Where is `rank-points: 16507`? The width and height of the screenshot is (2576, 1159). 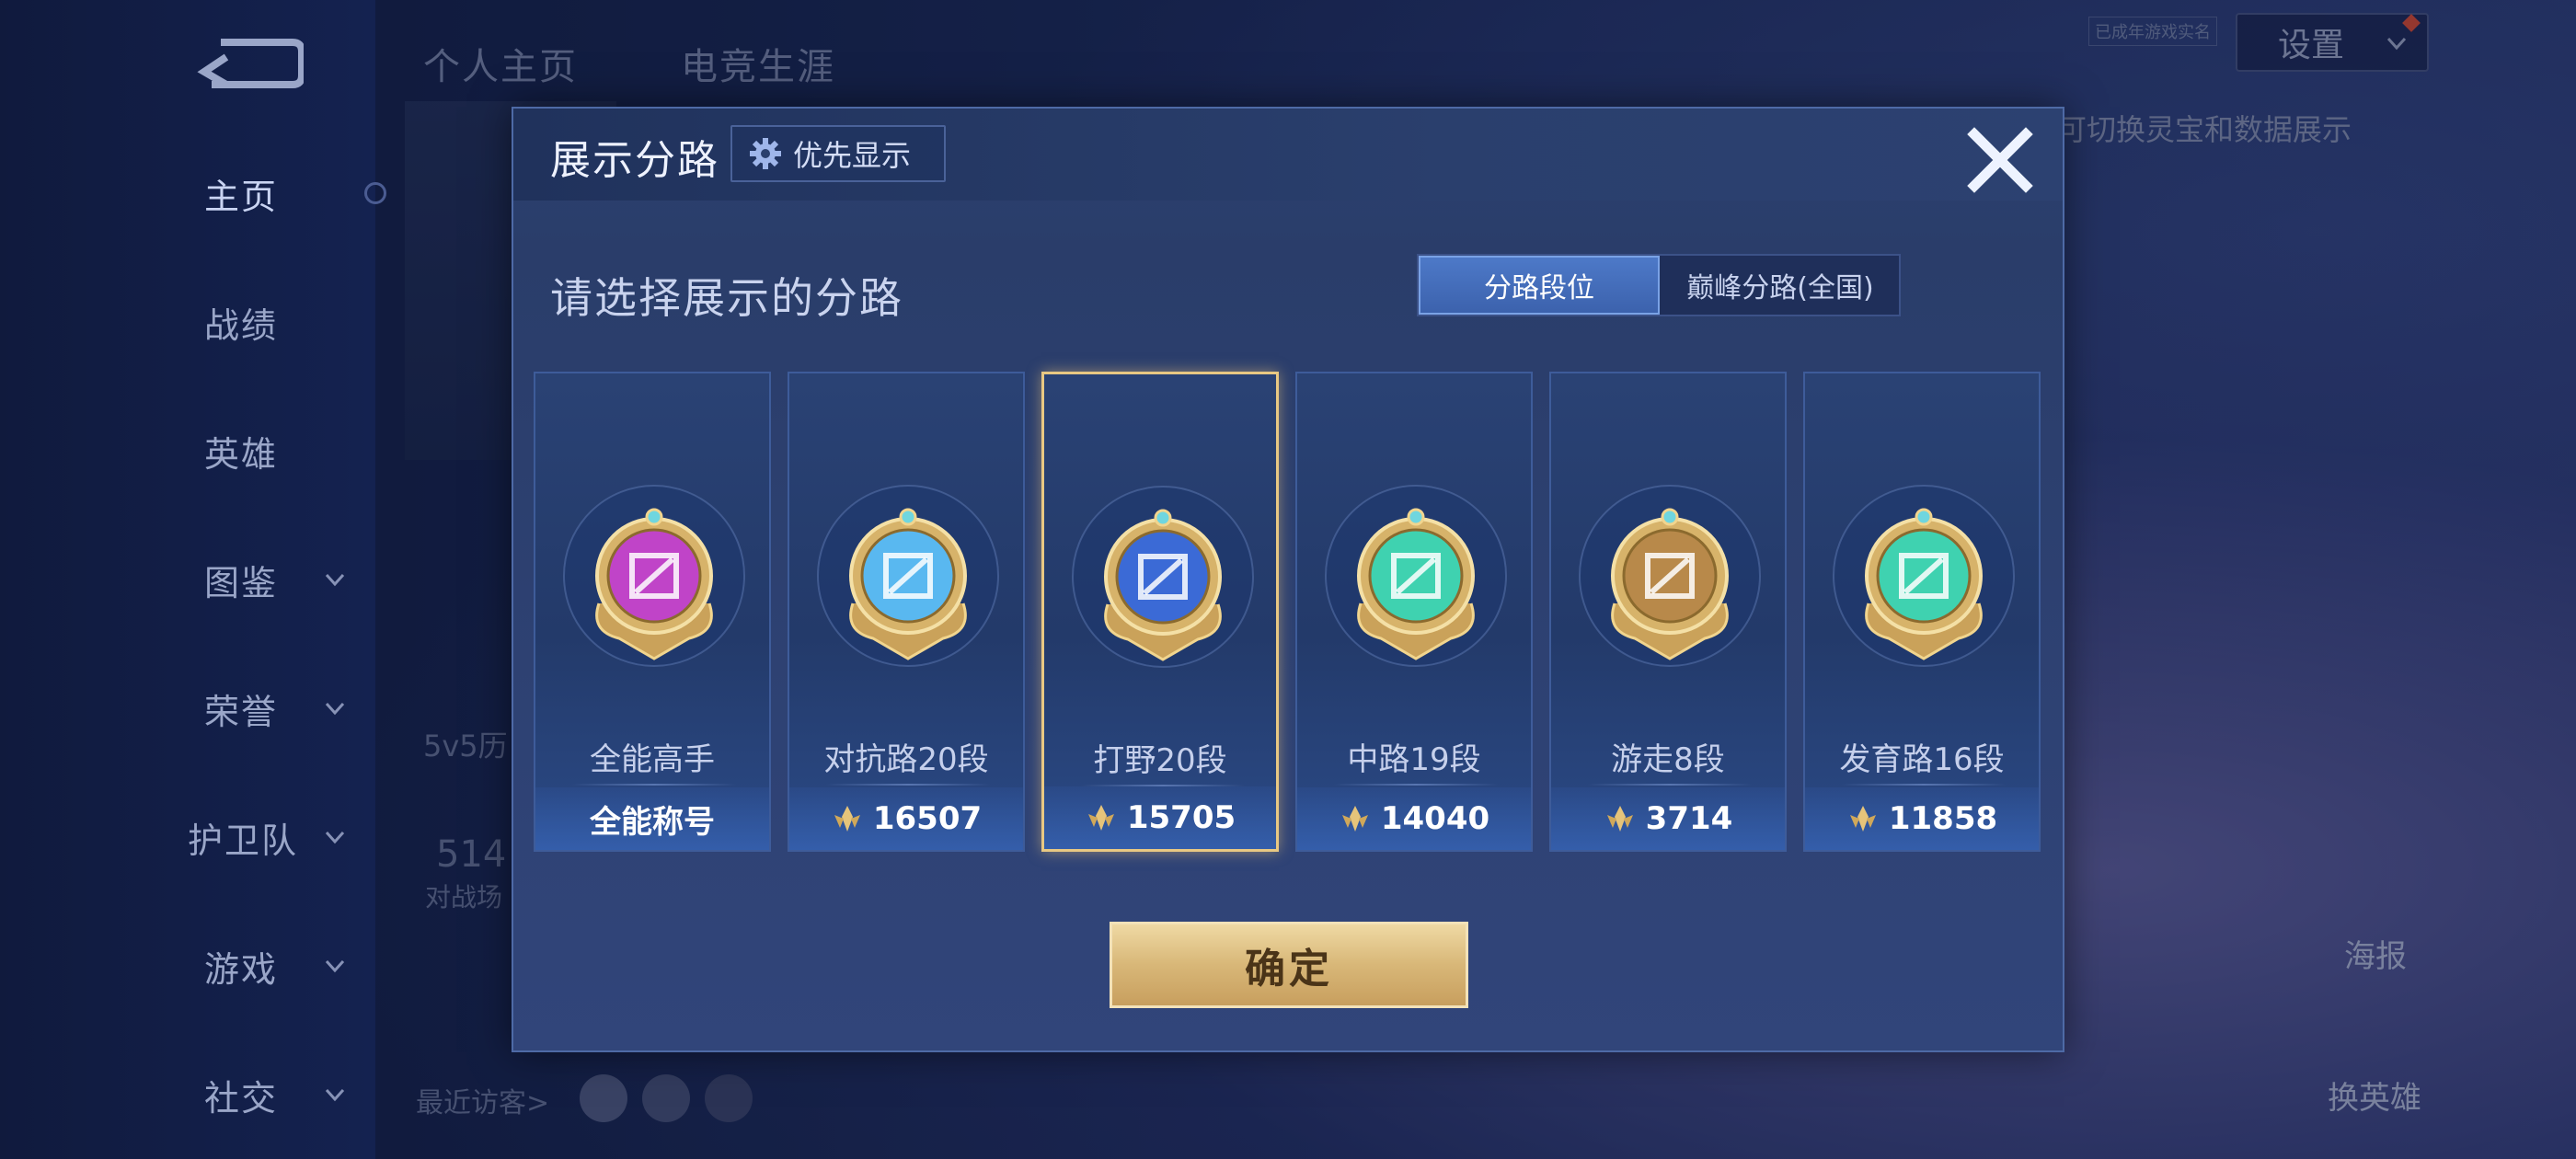 rank-points: 16507 is located at coordinates (906, 818).